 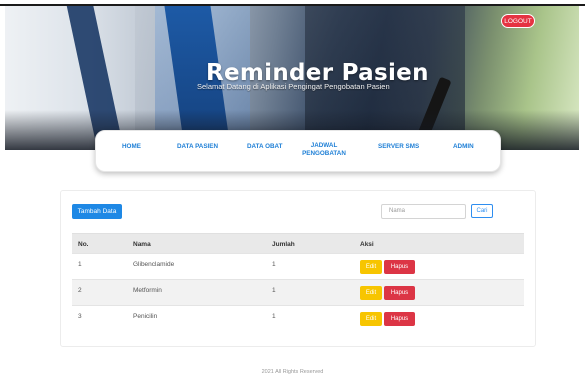 What do you see at coordinates (145, 316) in the screenshot?
I see `row-nama: Penicilin` at bounding box center [145, 316].